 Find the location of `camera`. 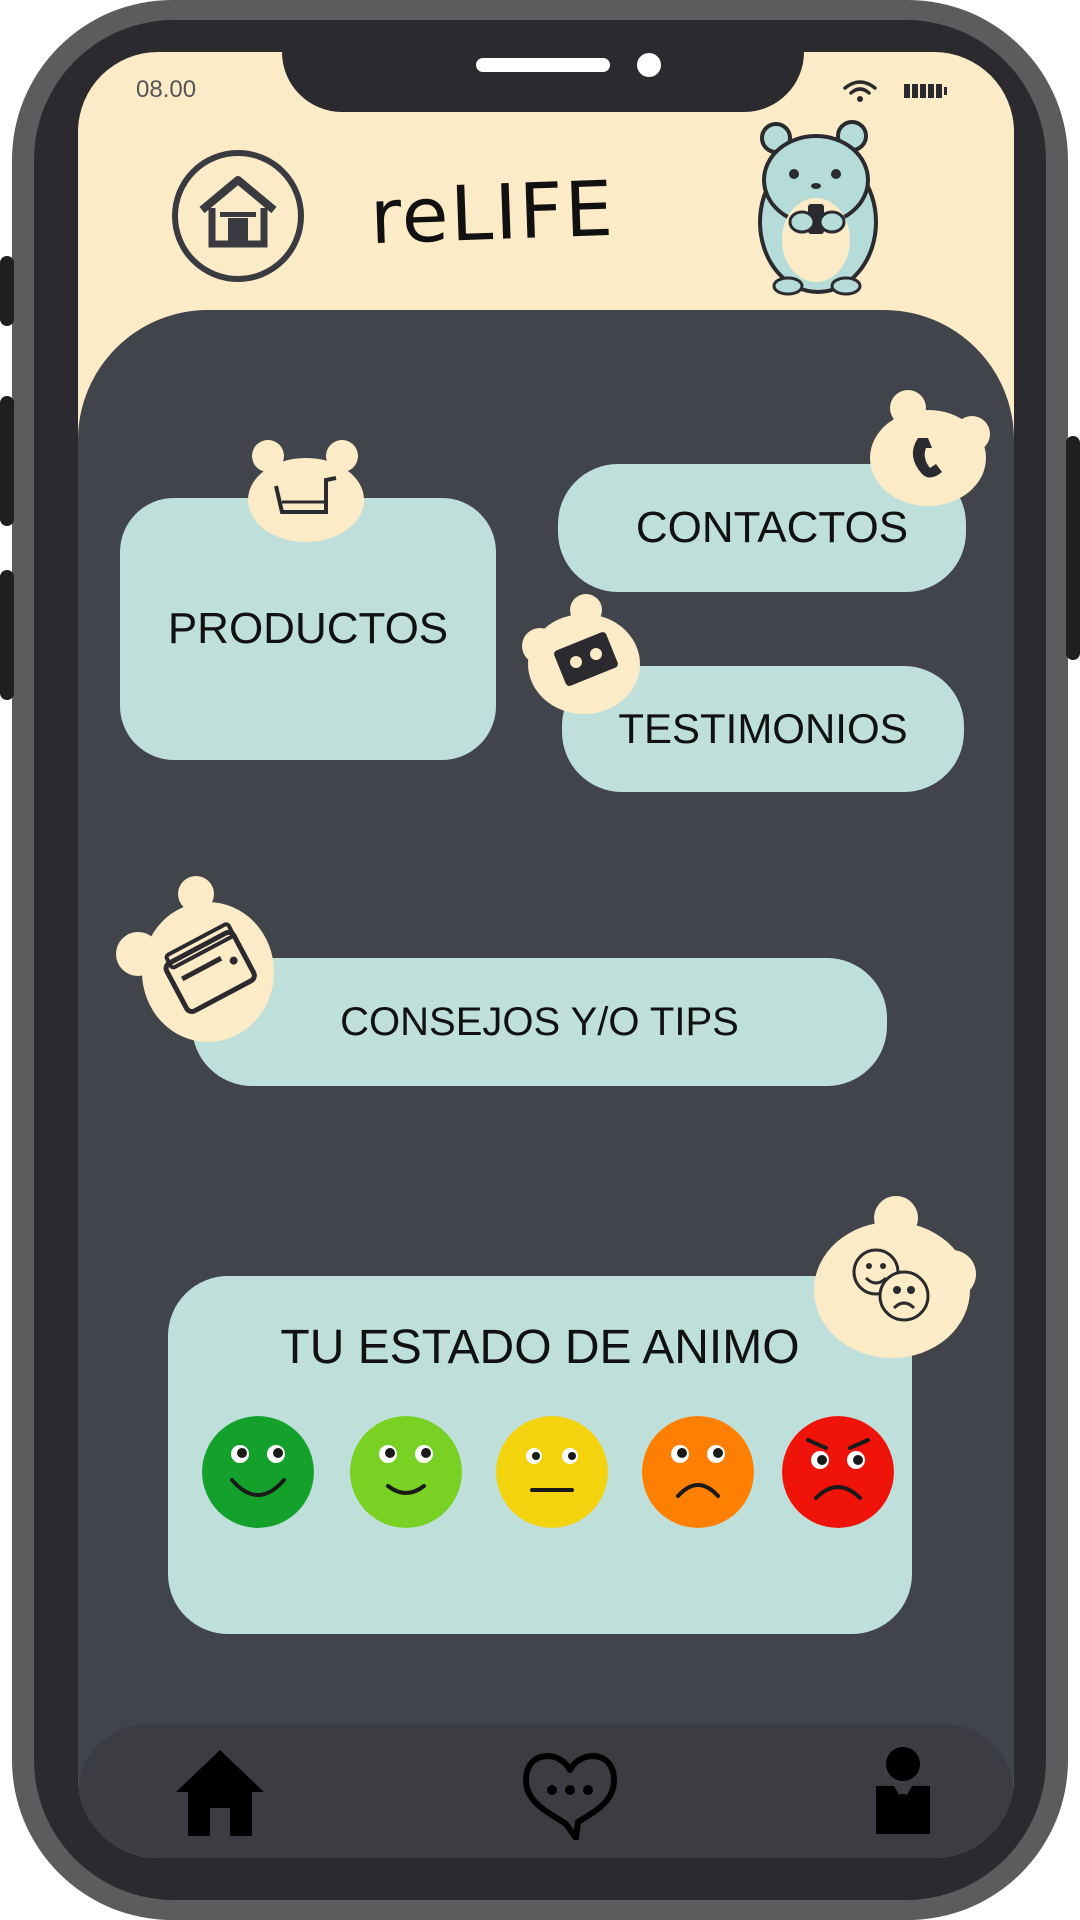

camera is located at coordinates (649, 65).